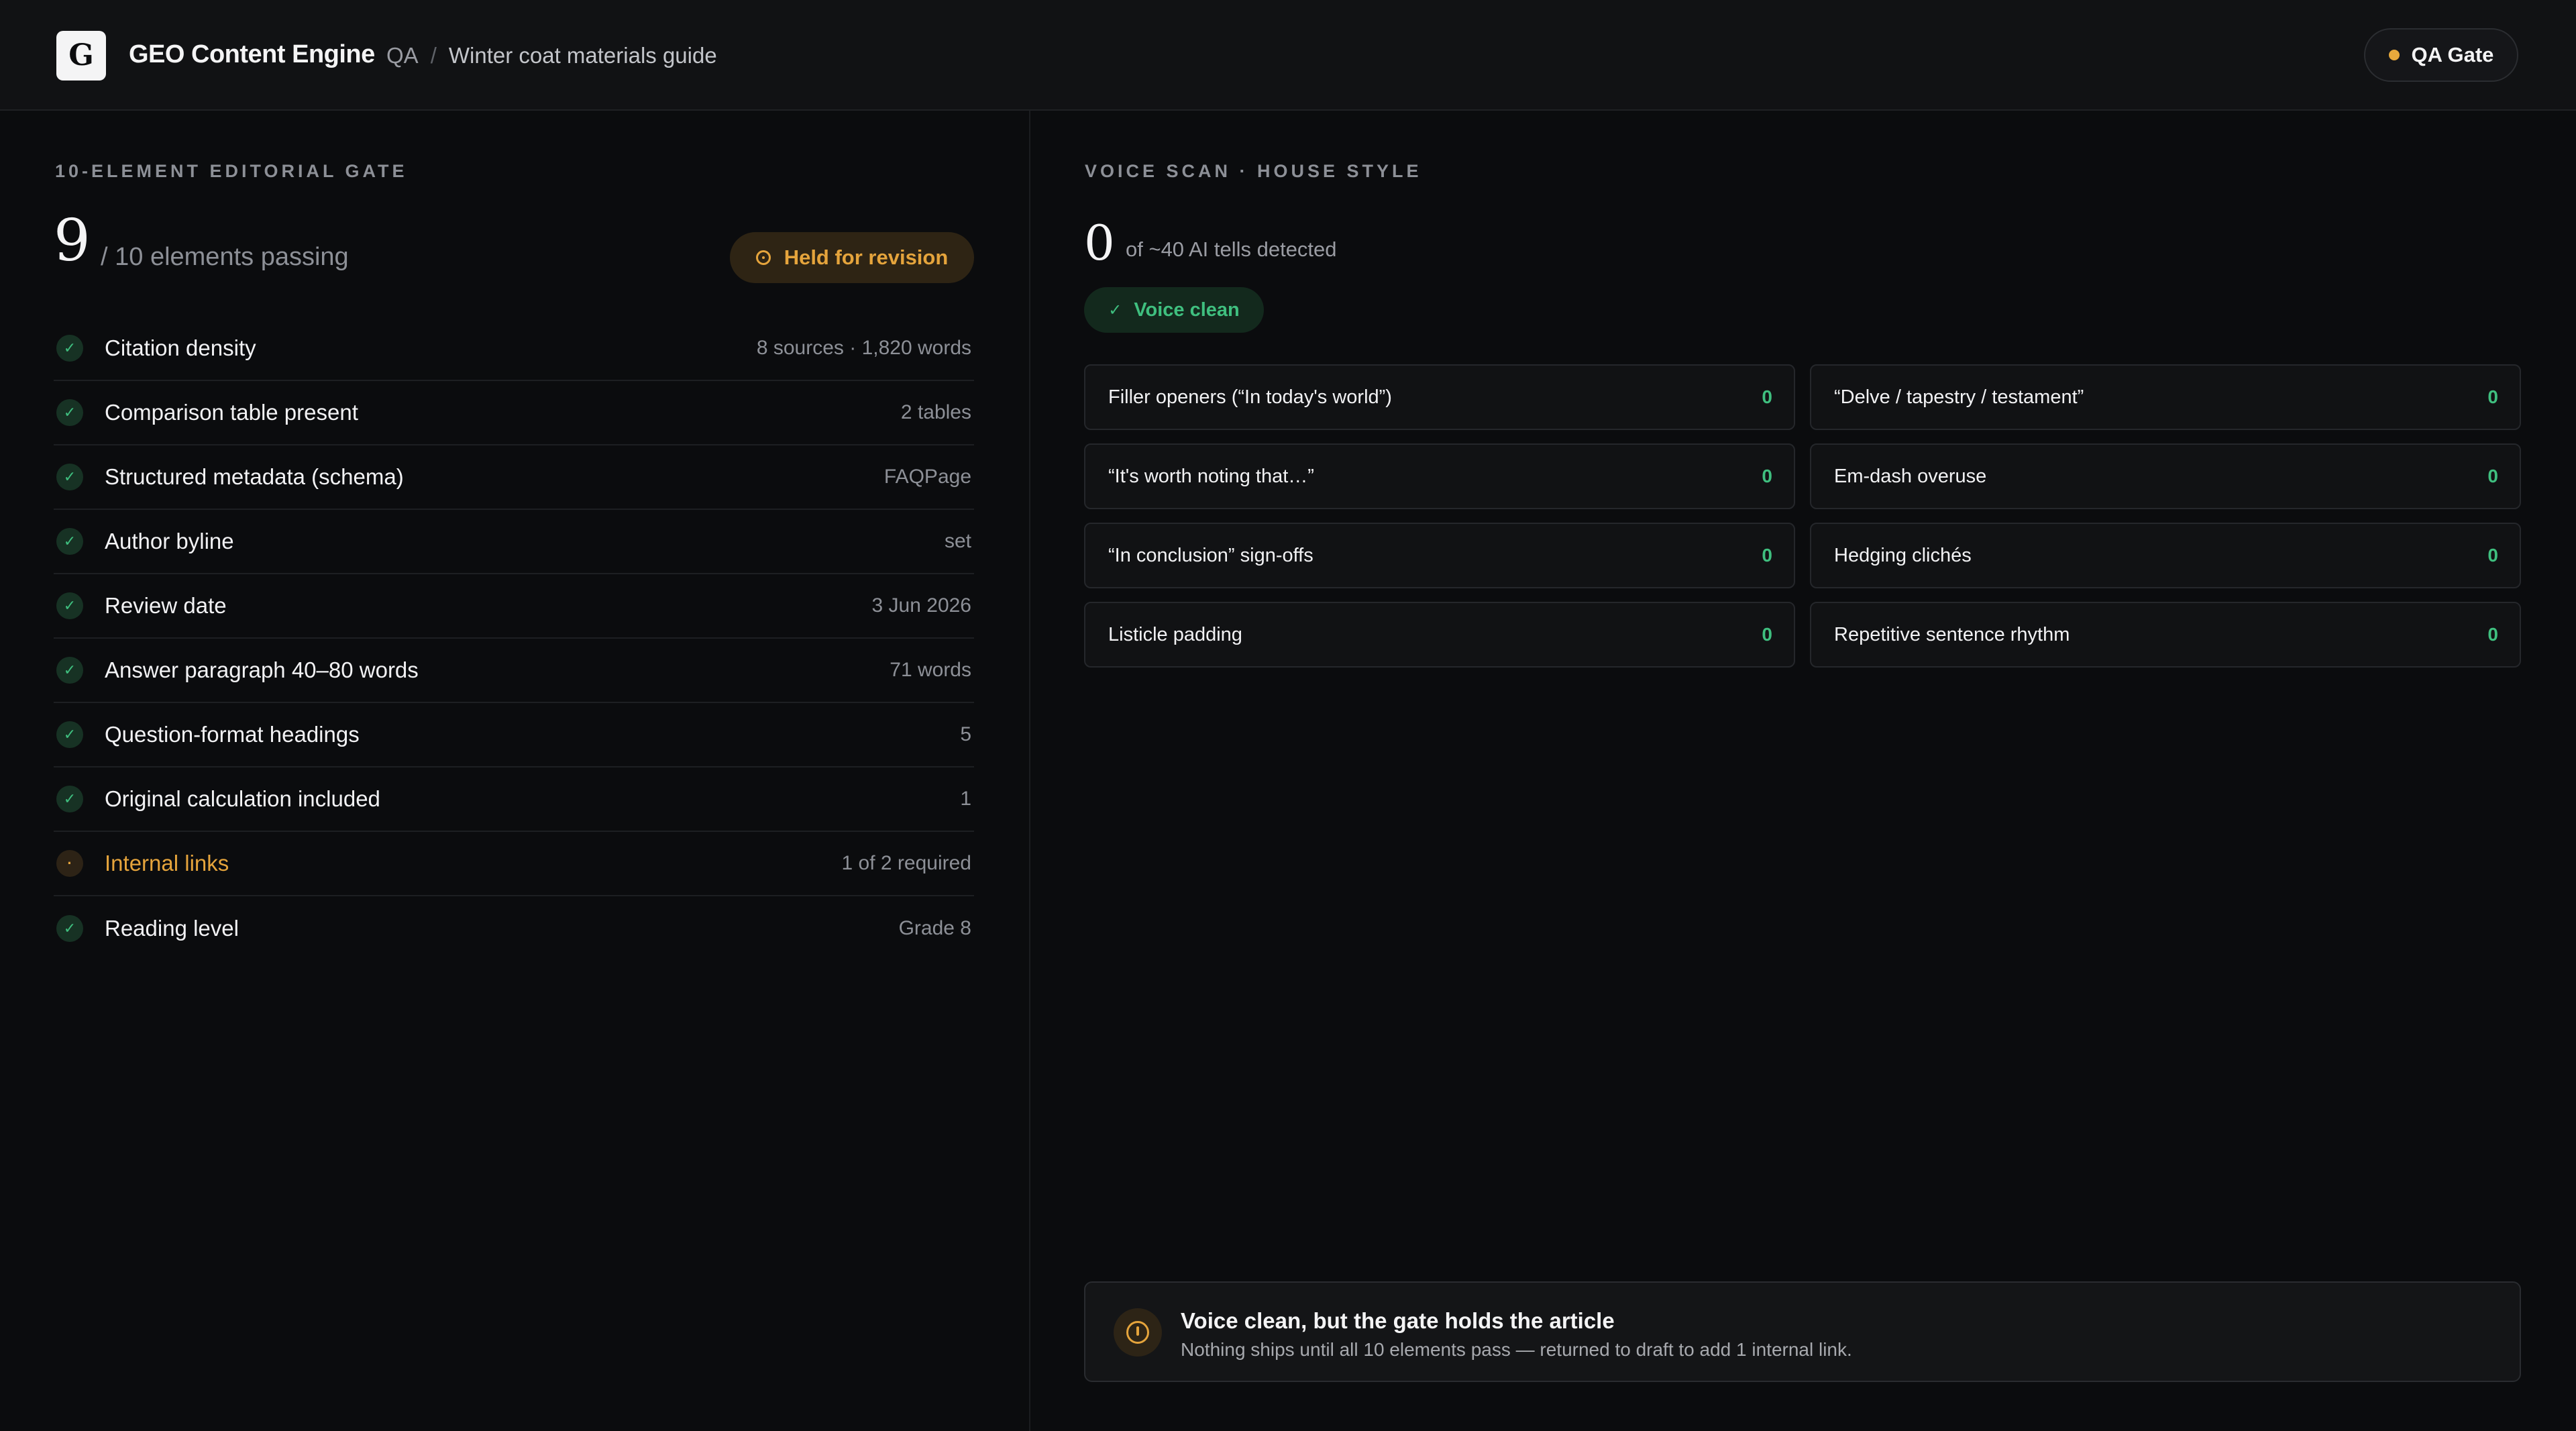 This screenshot has width=2576, height=1431. I want to click on tell-name: Repetitive sentence rhythm, so click(1952, 634).